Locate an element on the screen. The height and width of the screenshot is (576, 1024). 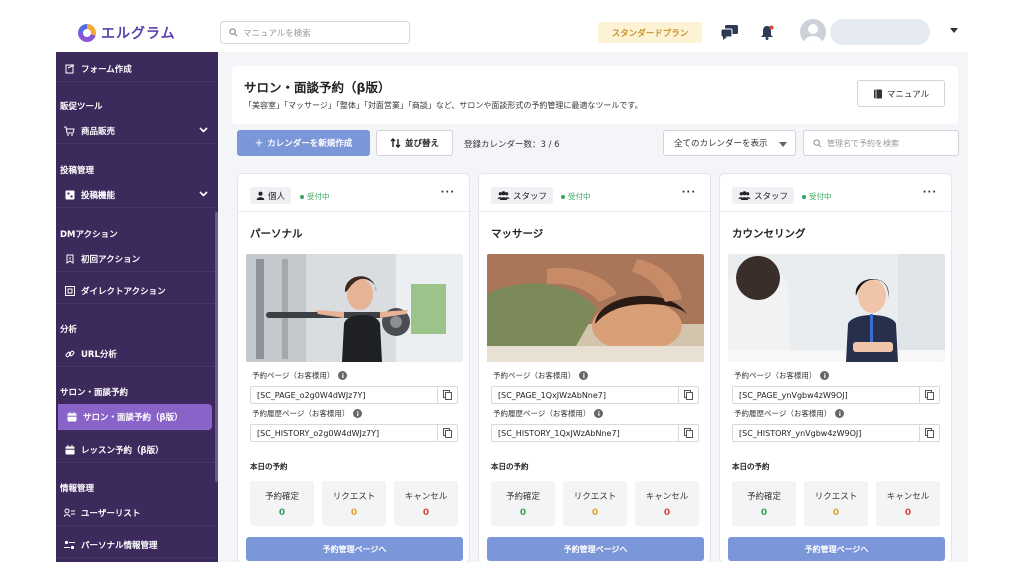
sidebar-item-label: フォーム作成 is located at coordinates (106, 69).